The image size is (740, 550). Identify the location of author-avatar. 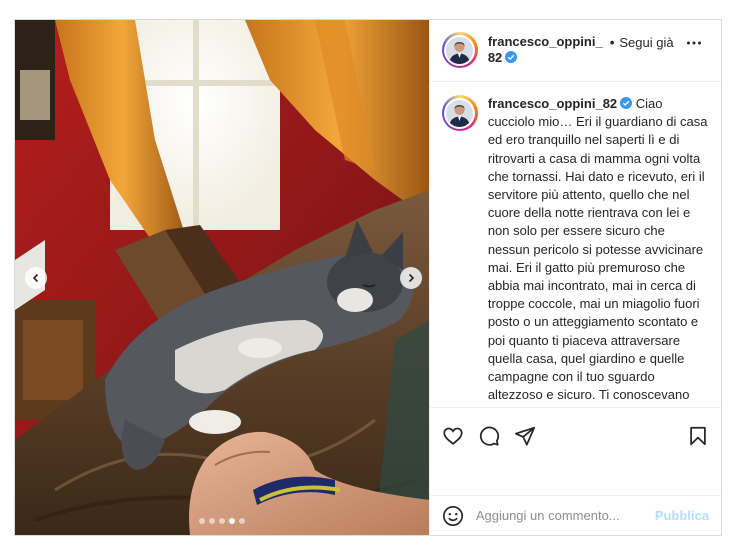
(459, 50).